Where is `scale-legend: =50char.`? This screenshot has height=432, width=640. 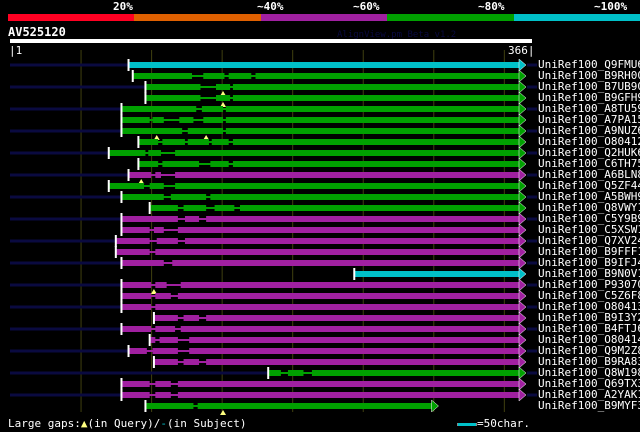 scale-legend: =50char. is located at coordinates (493, 423).